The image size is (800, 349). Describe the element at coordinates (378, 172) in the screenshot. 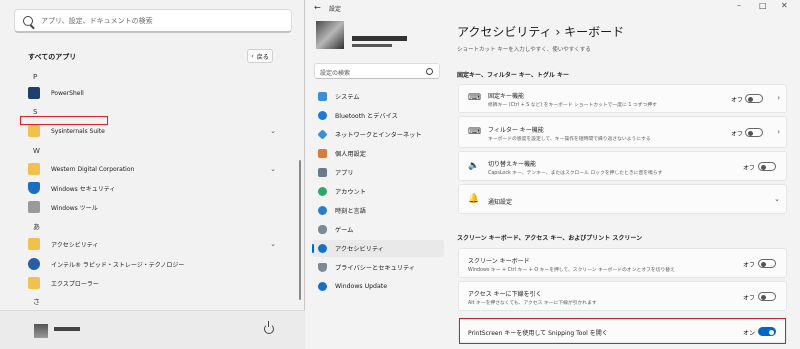

I see `nav-apps: アプリ` at that location.